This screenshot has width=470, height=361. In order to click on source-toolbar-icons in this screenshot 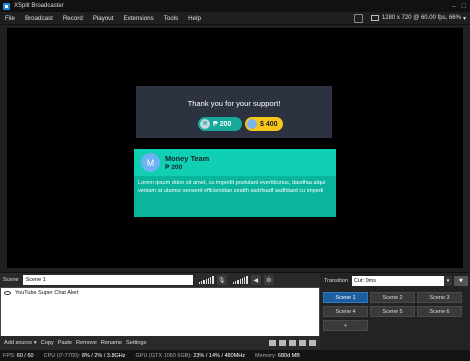, I will do `click(292, 343)`.